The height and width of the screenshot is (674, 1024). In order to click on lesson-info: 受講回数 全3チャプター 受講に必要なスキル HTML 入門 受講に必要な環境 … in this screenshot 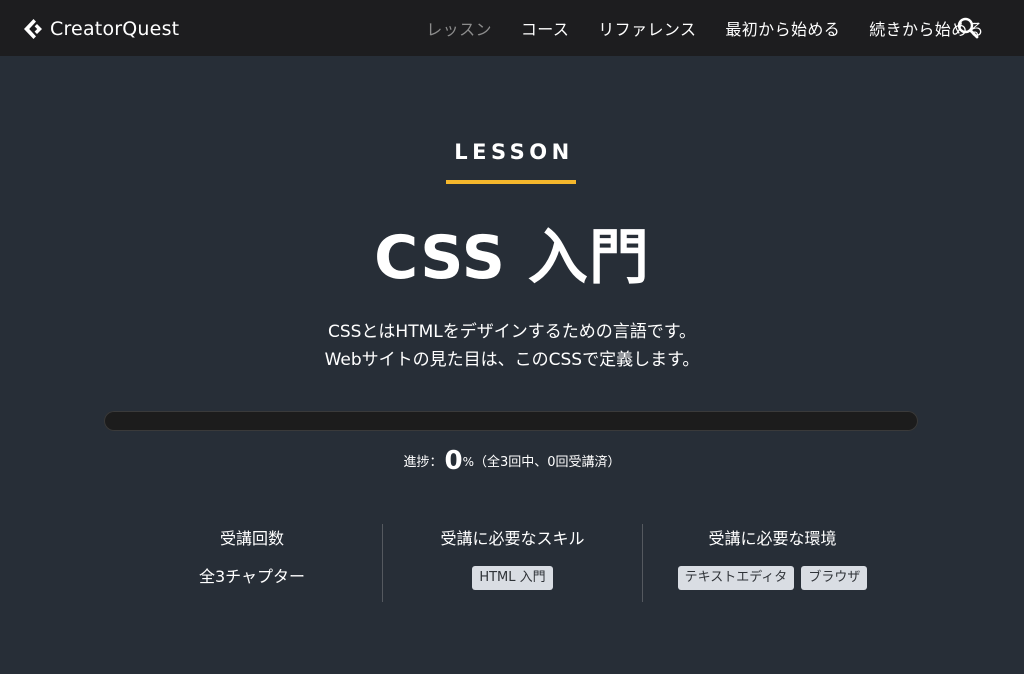, I will do `click(512, 563)`.